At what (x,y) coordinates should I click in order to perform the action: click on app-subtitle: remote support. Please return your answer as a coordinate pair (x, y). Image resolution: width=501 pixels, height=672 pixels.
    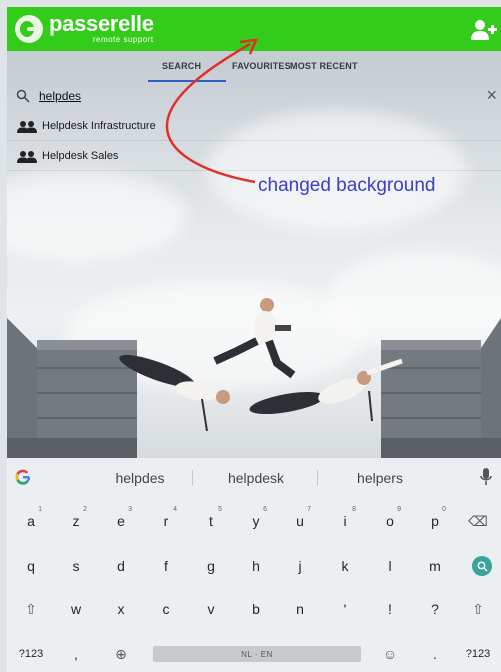
    Looking at the image, I should click on (123, 39).